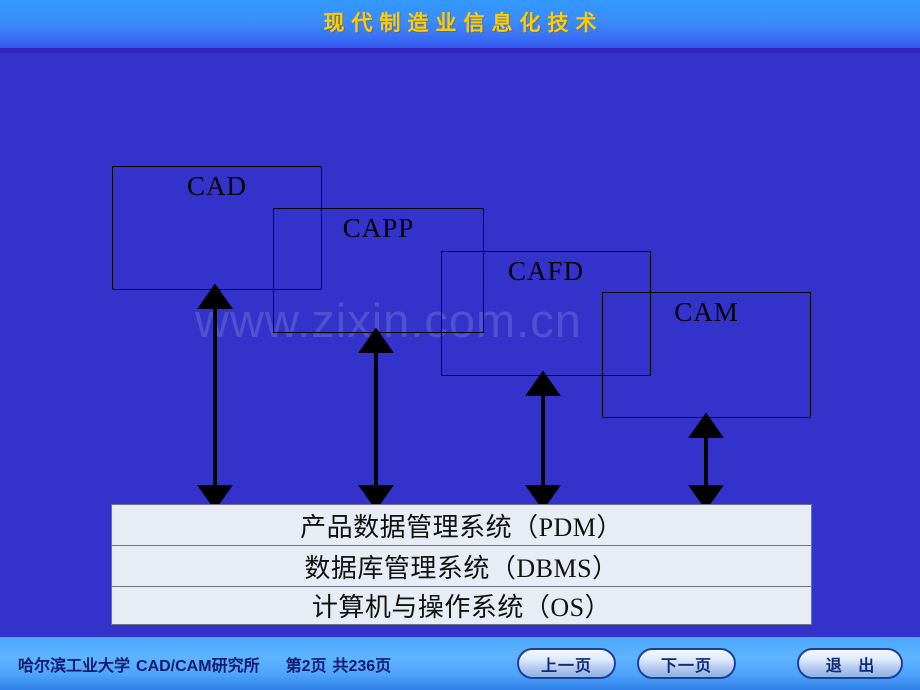 This screenshot has height=690, width=920. Describe the element at coordinates (215, 397) in the screenshot. I see `connector-cad-to-pdm` at that location.